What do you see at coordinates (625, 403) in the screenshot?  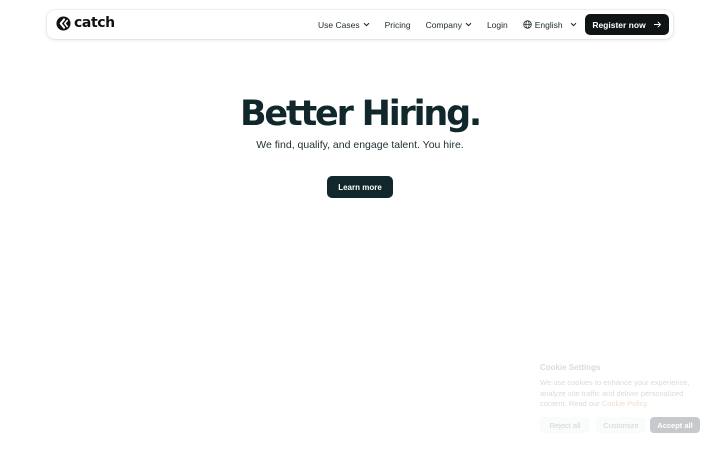 I see `cookie-policy-link: Cookie Policy.` at bounding box center [625, 403].